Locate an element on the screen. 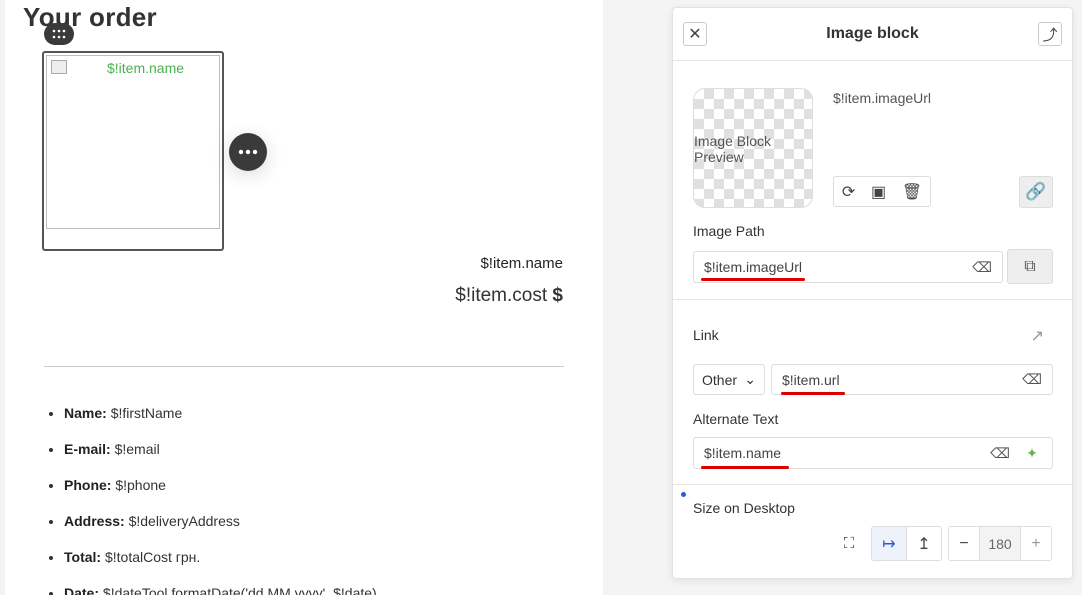 This screenshot has width=1082, height=595. info-label: Total: is located at coordinates (83, 557).